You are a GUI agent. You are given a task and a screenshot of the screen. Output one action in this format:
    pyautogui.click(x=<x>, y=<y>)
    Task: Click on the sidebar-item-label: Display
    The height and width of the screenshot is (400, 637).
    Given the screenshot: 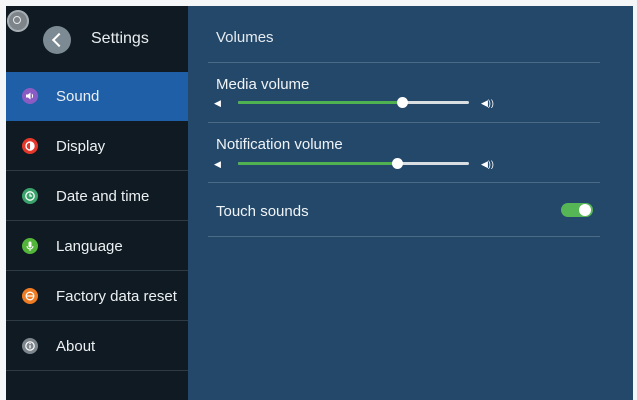 What is the action you would take?
    pyautogui.click(x=81, y=146)
    